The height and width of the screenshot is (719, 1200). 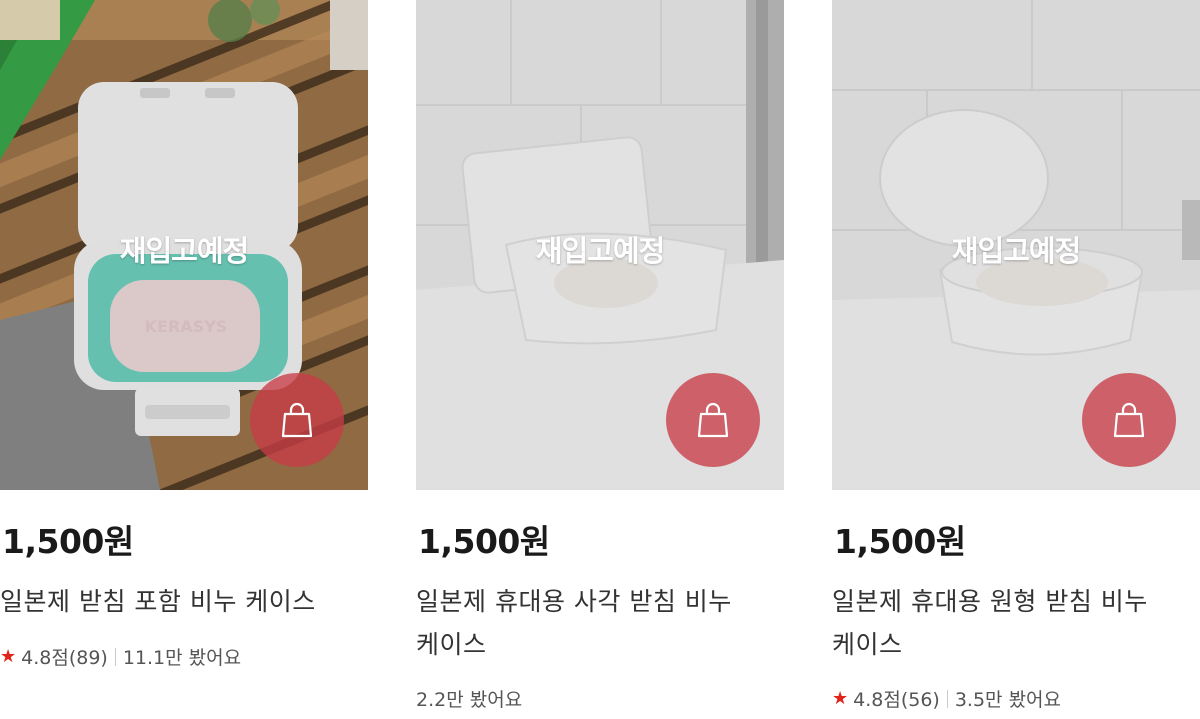 I want to click on product-rating: 4.8점(56), so click(x=896, y=700).